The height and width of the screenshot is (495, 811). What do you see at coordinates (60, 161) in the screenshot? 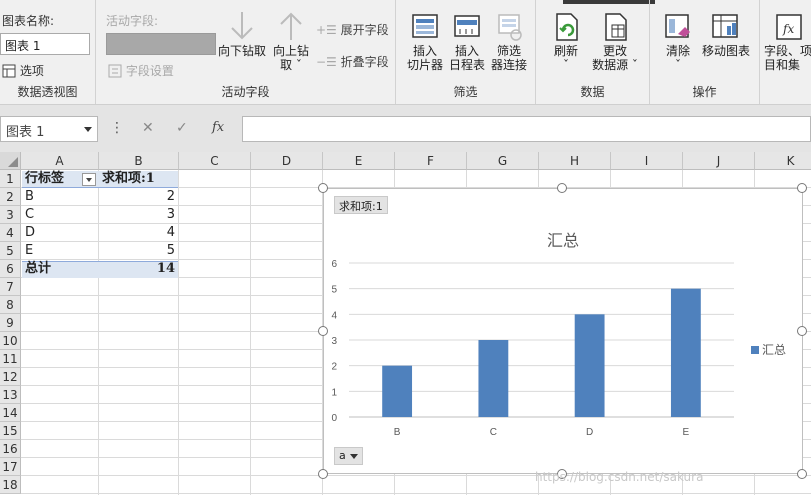
I see `column-header: A` at bounding box center [60, 161].